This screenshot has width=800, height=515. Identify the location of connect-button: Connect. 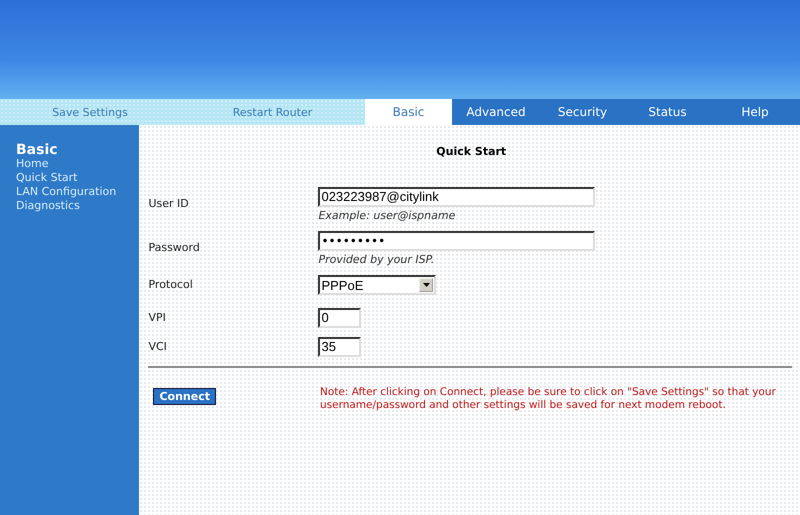
(184, 396).